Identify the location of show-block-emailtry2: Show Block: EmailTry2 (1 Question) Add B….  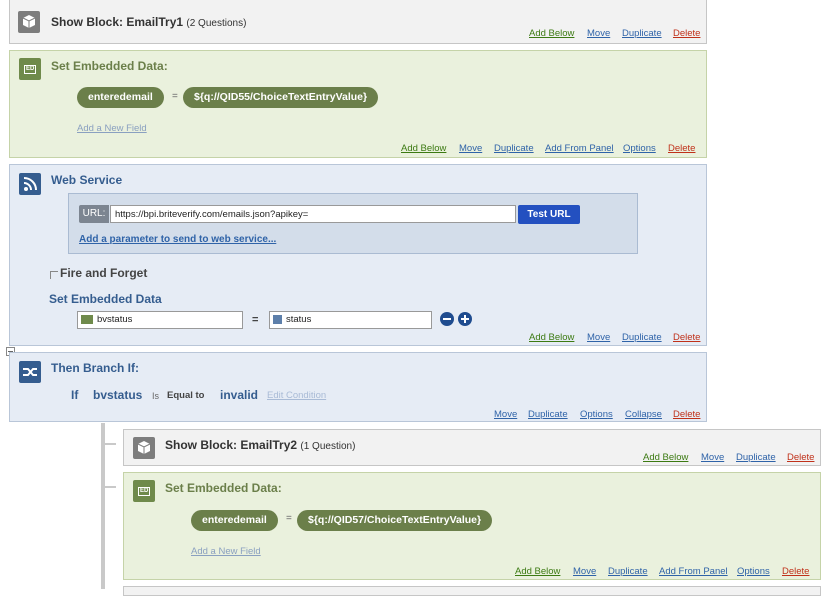
(472, 447).